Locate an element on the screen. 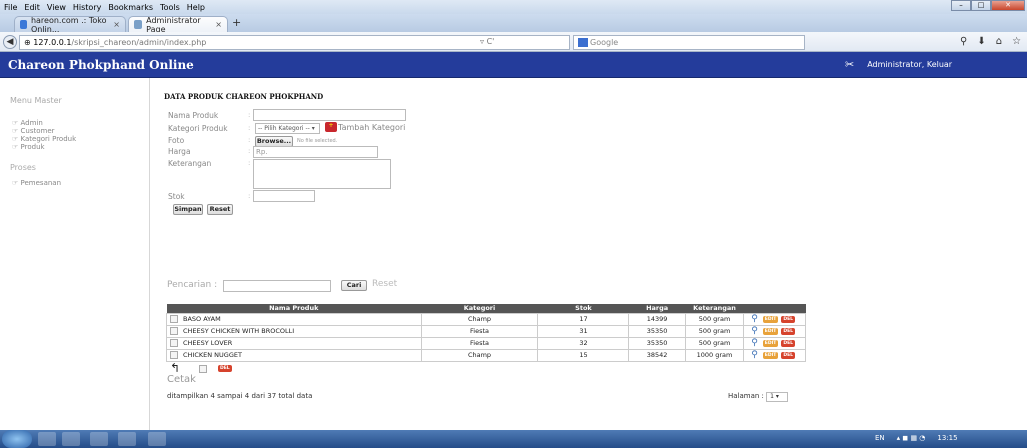  keterangan-textarea is located at coordinates (322, 174).